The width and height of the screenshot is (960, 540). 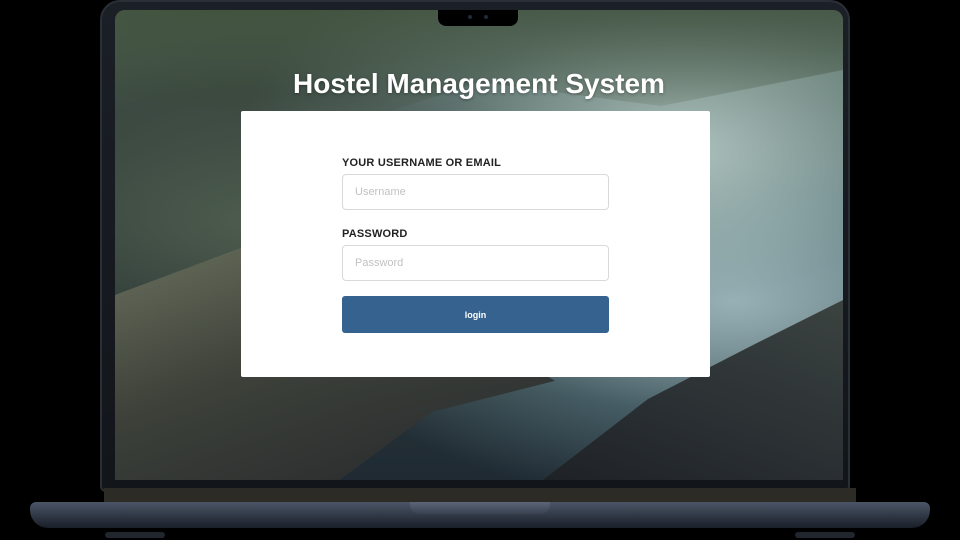 I want to click on page-title: Hostel Management System, so click(x=479, y=83).